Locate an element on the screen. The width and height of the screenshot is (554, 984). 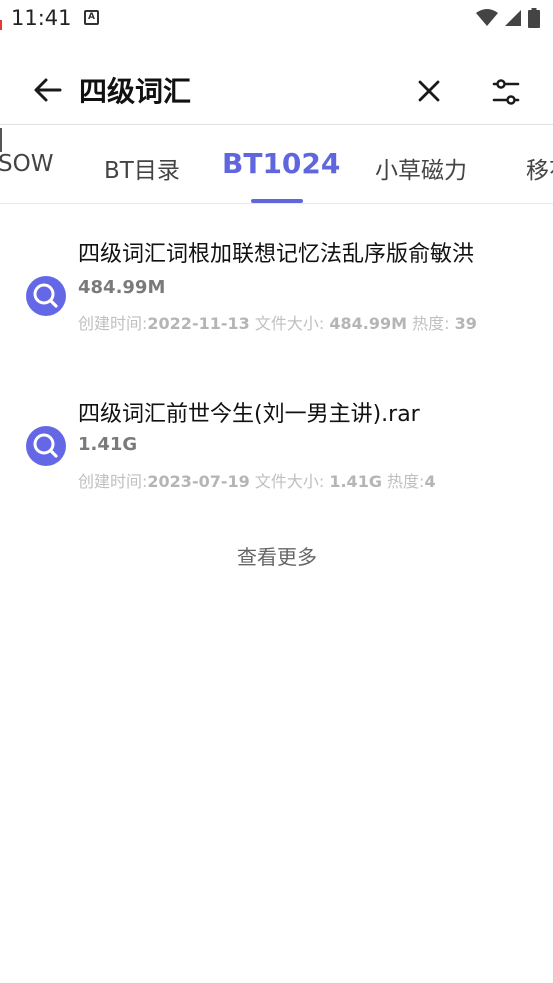
created-date: 2023-07-19 is located at coordinates (198, 481).